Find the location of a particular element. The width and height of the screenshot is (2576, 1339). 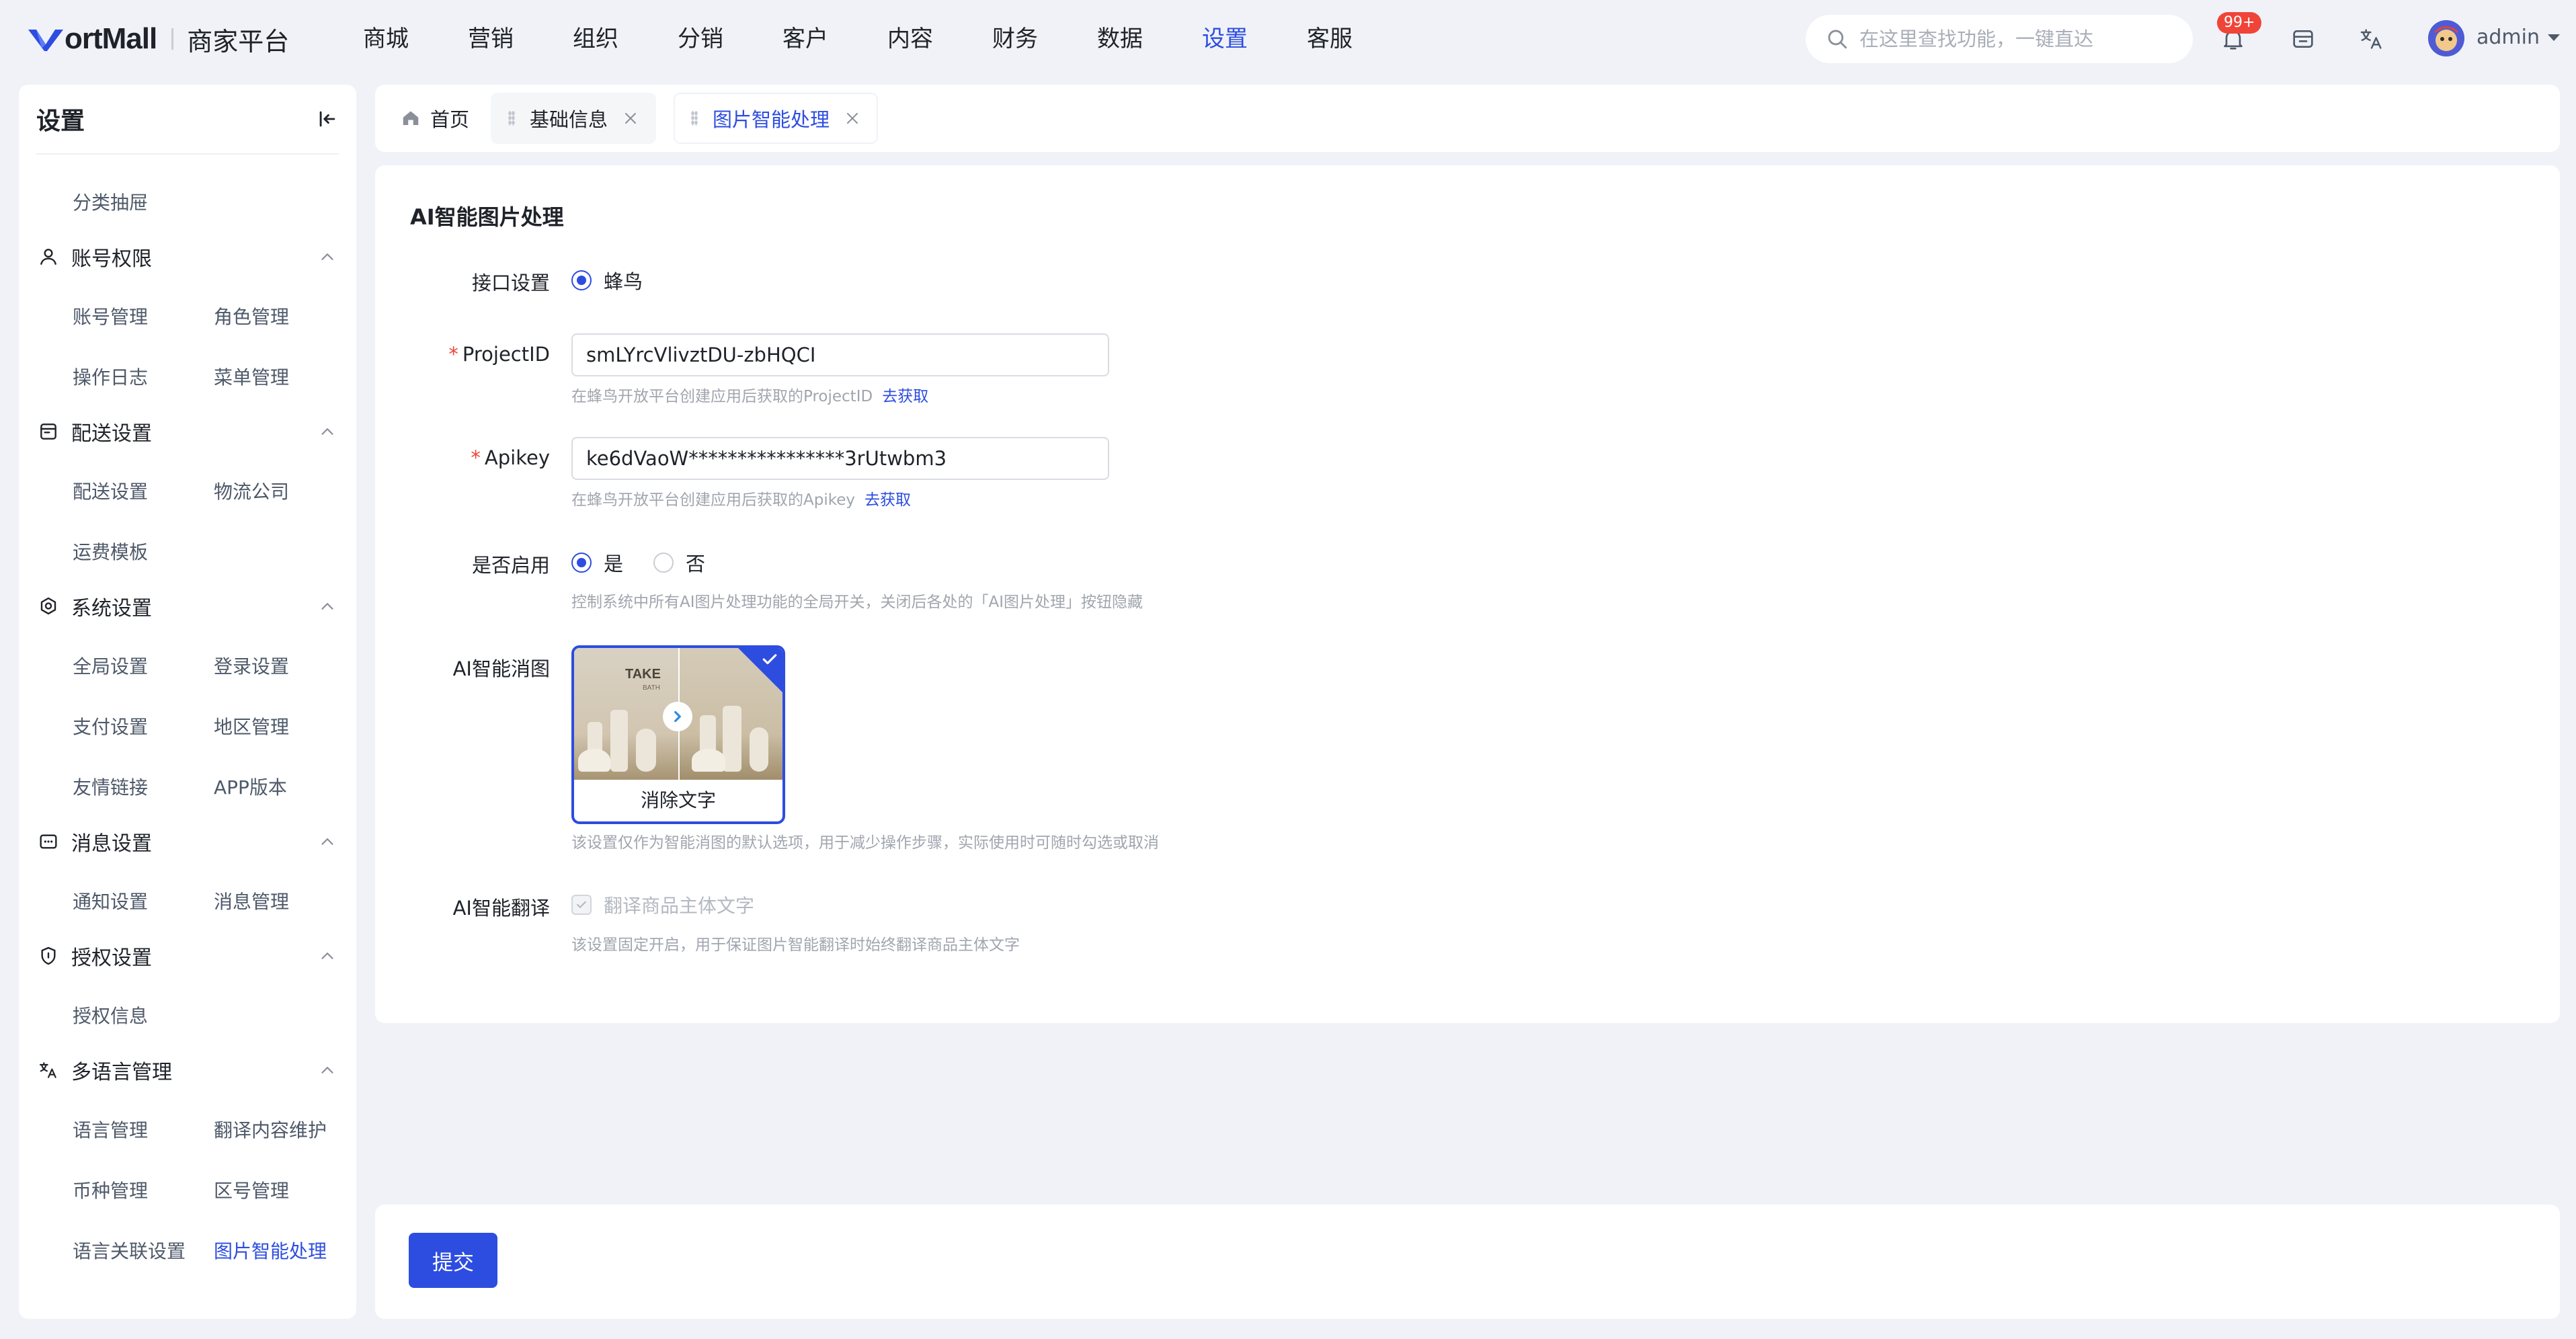

sidebar-group-title: 配送设置 is located at coordinates (111, 434).